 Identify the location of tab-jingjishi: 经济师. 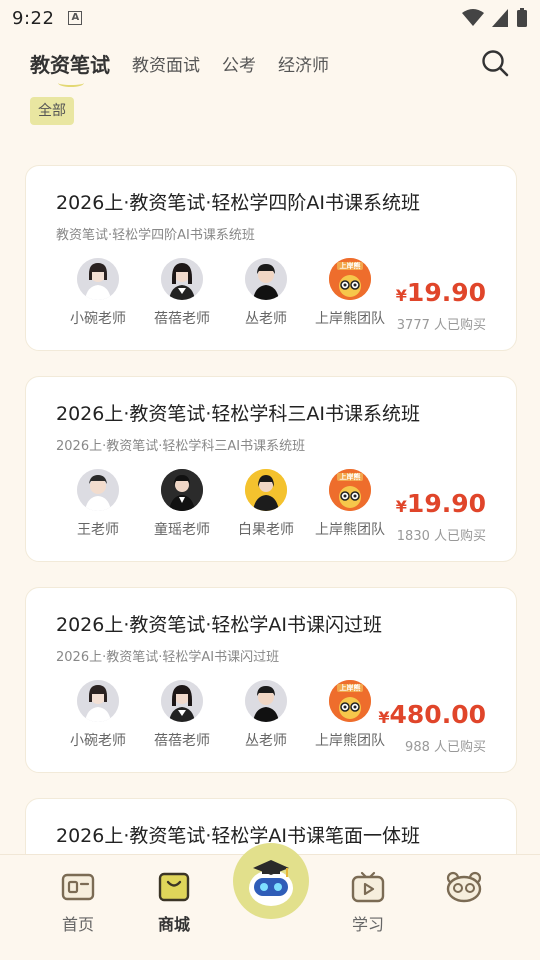
(303, 63).